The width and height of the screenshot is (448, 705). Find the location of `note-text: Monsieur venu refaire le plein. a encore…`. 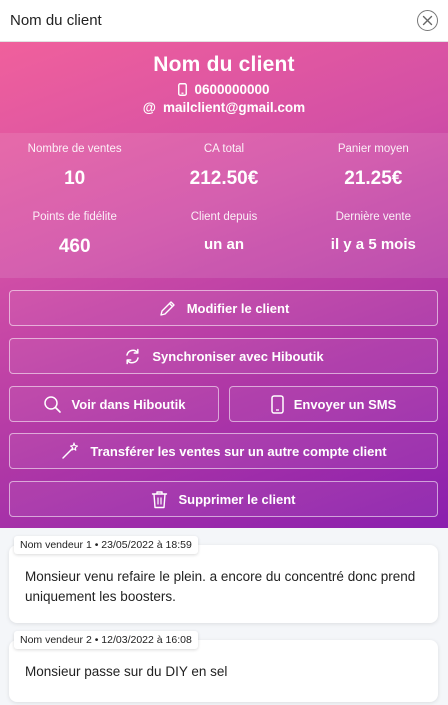

note-text: Monsieur venu refaire le plein. a encore… is located at coordinates (220, 586).